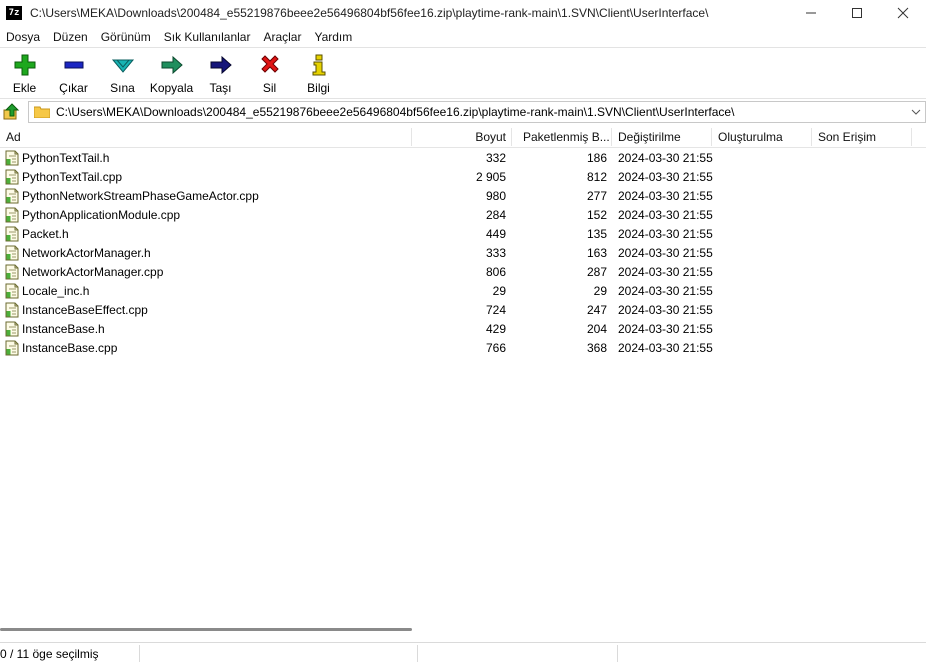  I want to click on file-size: 806, so click(495, 272).